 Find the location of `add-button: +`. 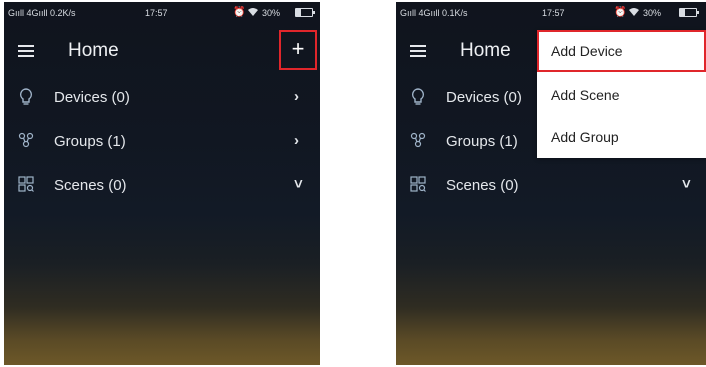

add-button: + is located at coordinates (298, 50).